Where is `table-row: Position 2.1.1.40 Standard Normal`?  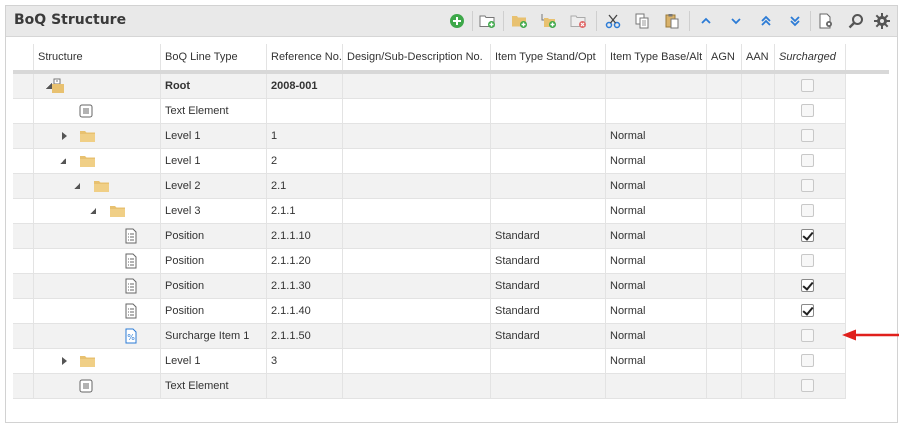
table-row: Position 2.1.1.40 Standard Normal is located at coordinates (429, 311).